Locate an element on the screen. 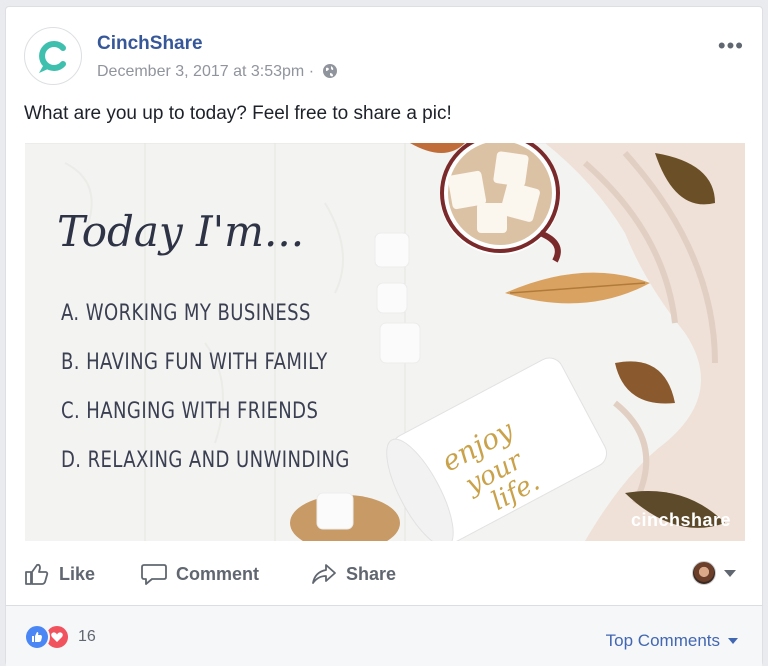  comment-bubble-icon is located at coordinates (154, 574).